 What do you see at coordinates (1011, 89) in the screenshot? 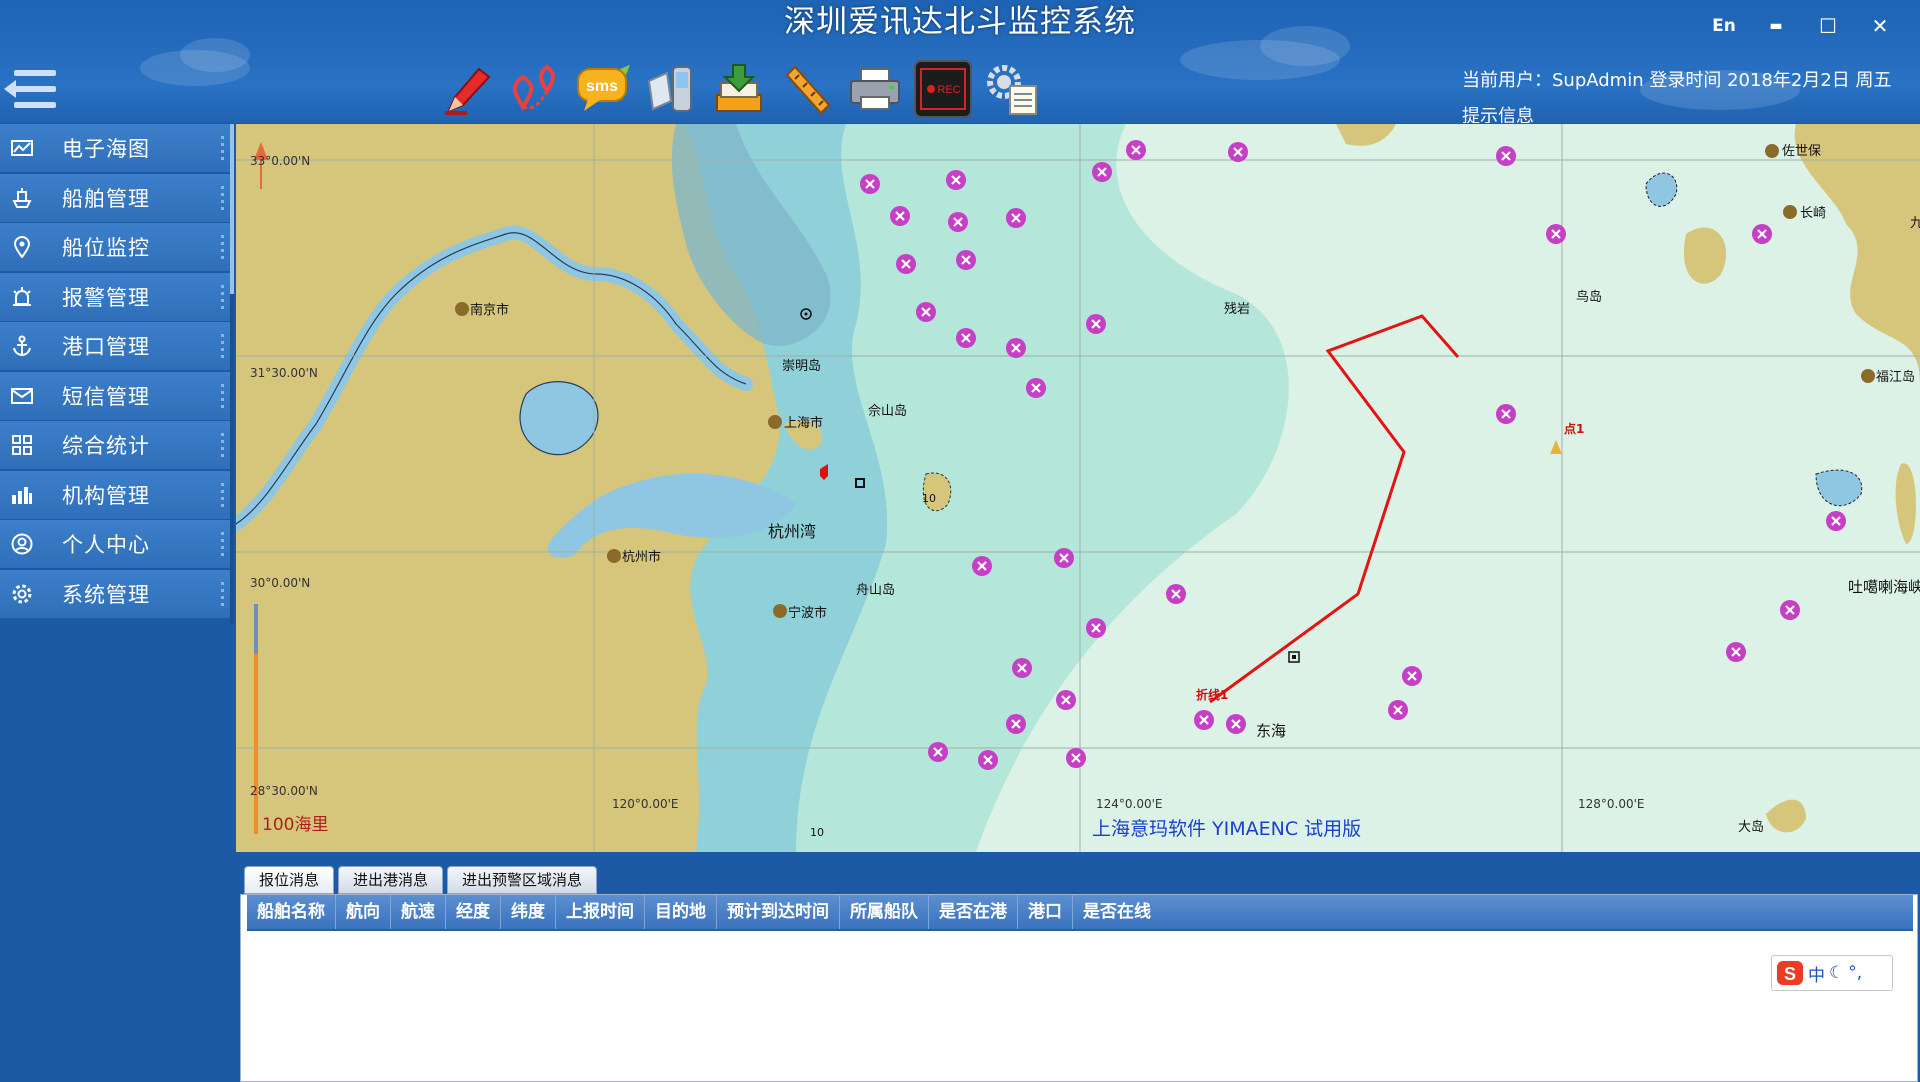
I see `settings-list-icon` at bounding box center [1011, 89].